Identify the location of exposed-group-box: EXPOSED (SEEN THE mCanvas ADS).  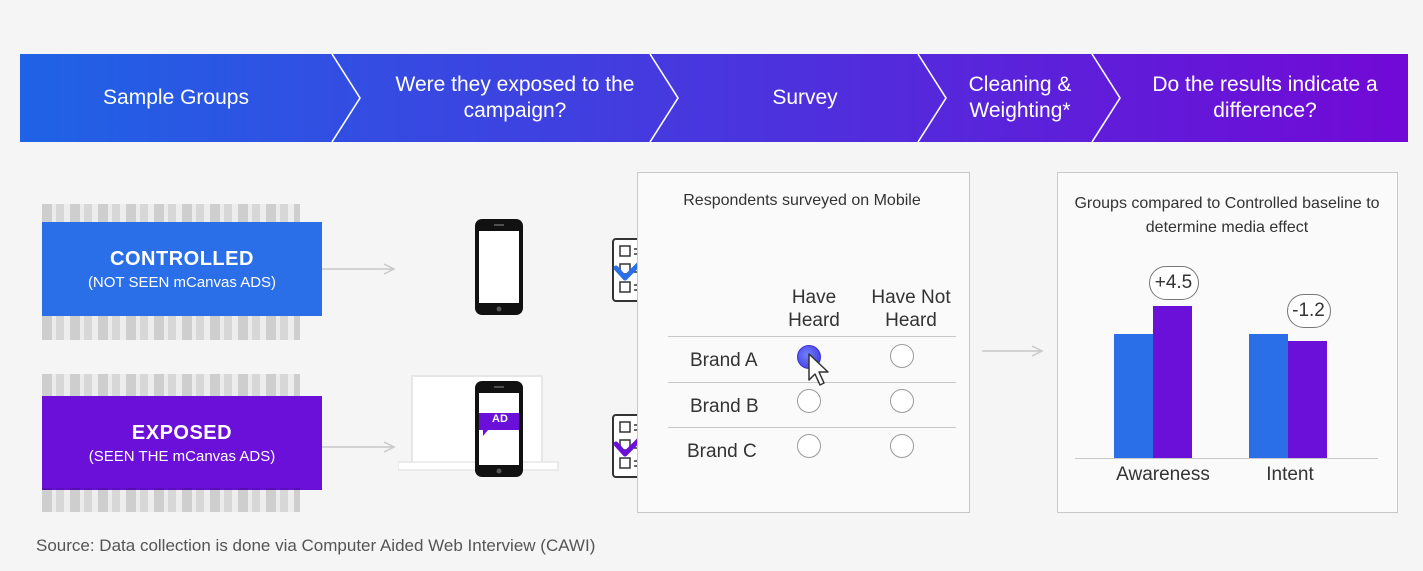
(182, 443).